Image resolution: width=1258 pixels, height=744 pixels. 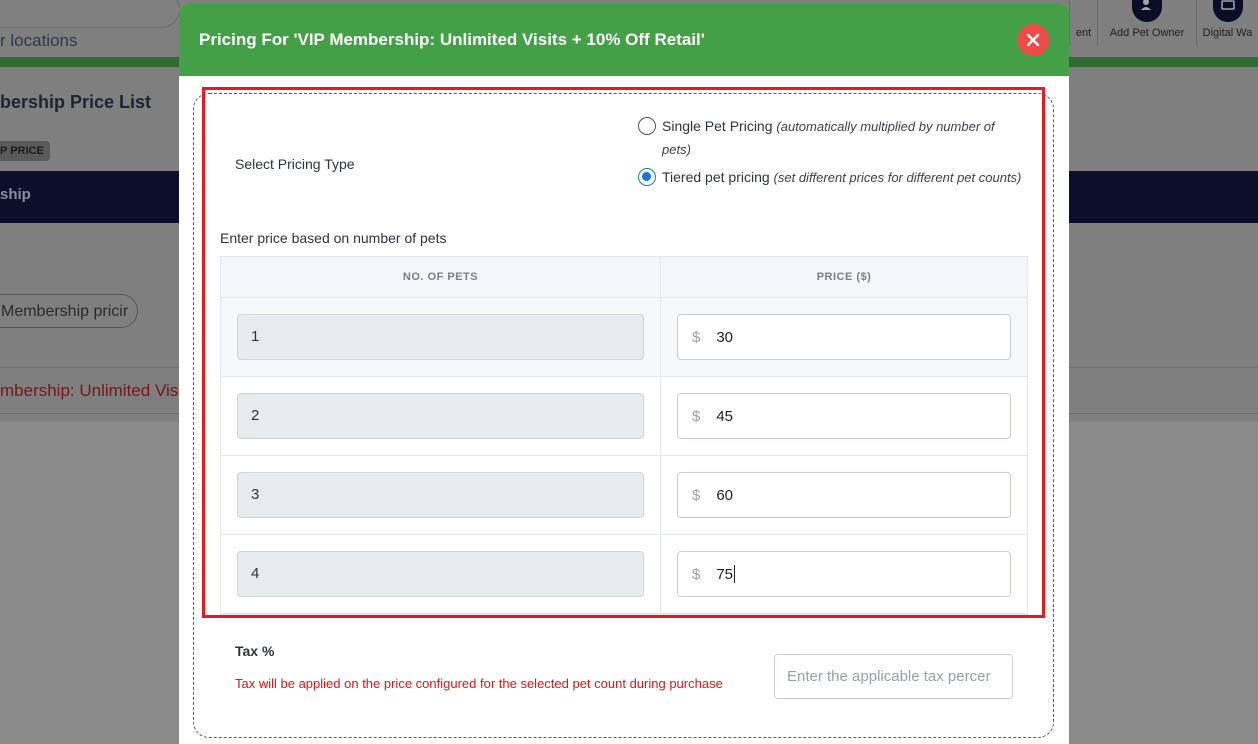 I want to click on toolbar-item-label: ent, so click(x=1083, y=33).